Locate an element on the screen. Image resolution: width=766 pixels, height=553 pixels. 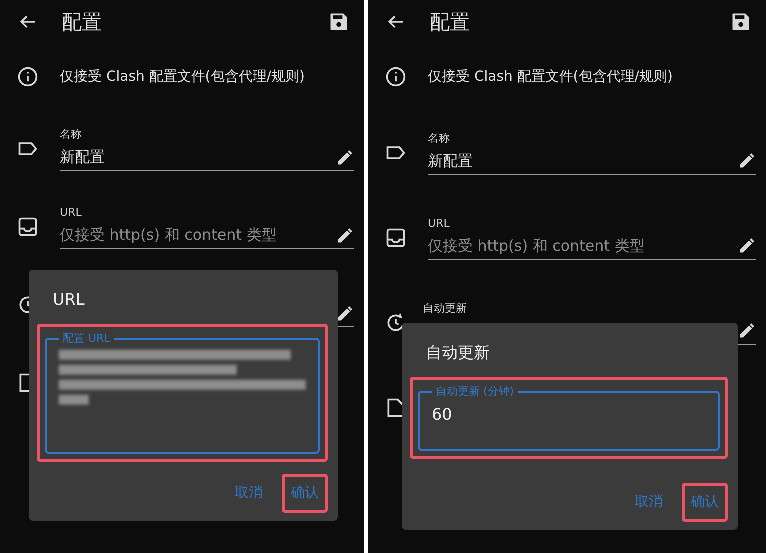
input-field: 自动更新 (分钟) 60 is located at coordinates (569, 418).